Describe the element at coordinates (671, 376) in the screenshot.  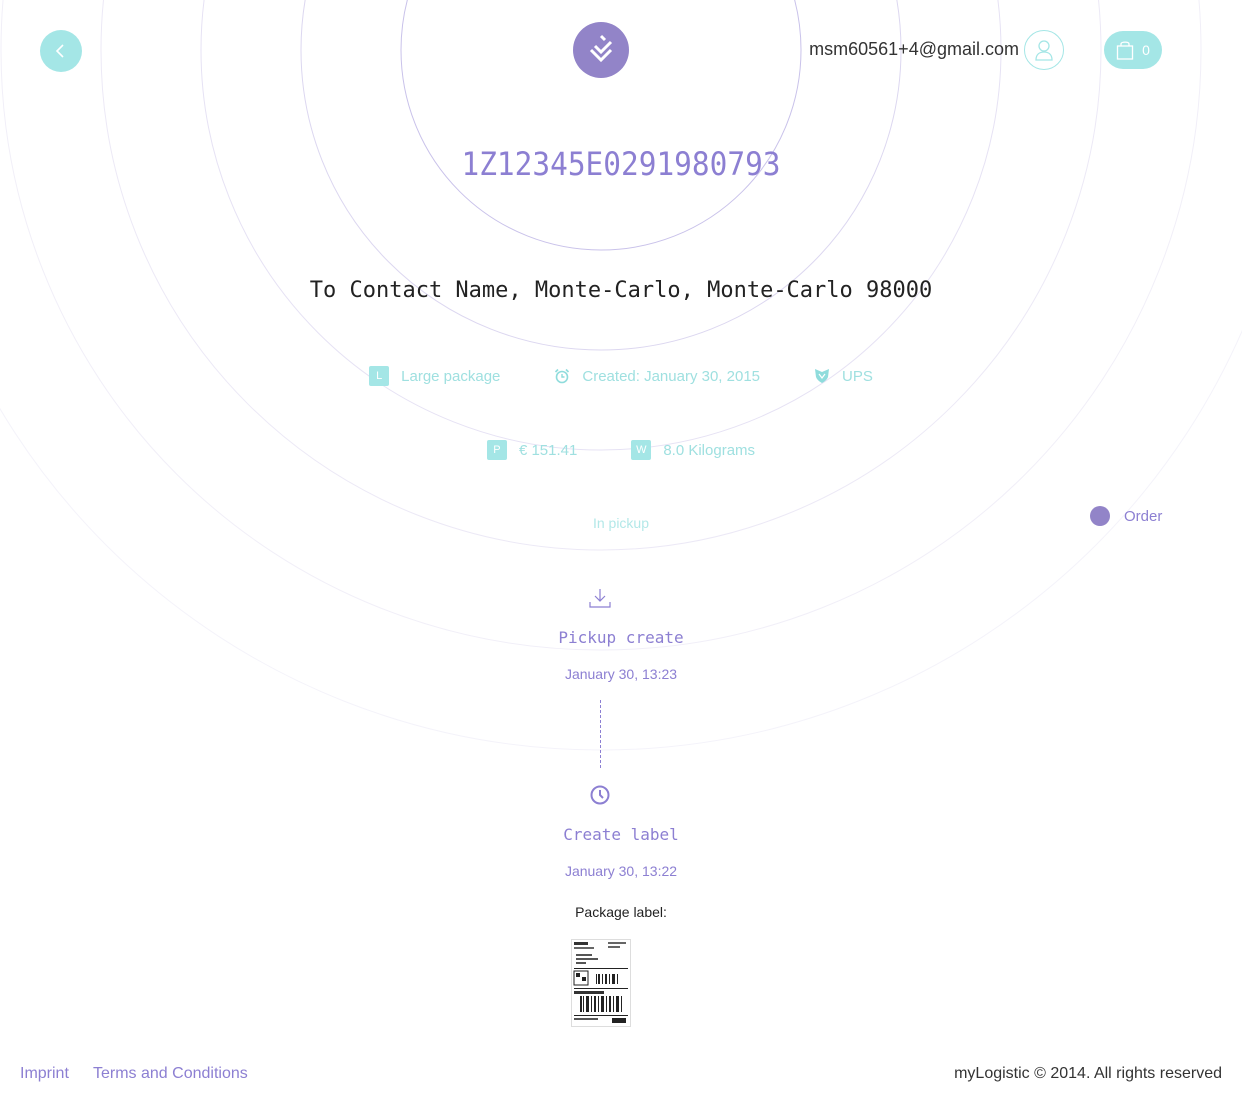
I see `created-date-label: Created: January 30, 2015` at that location.